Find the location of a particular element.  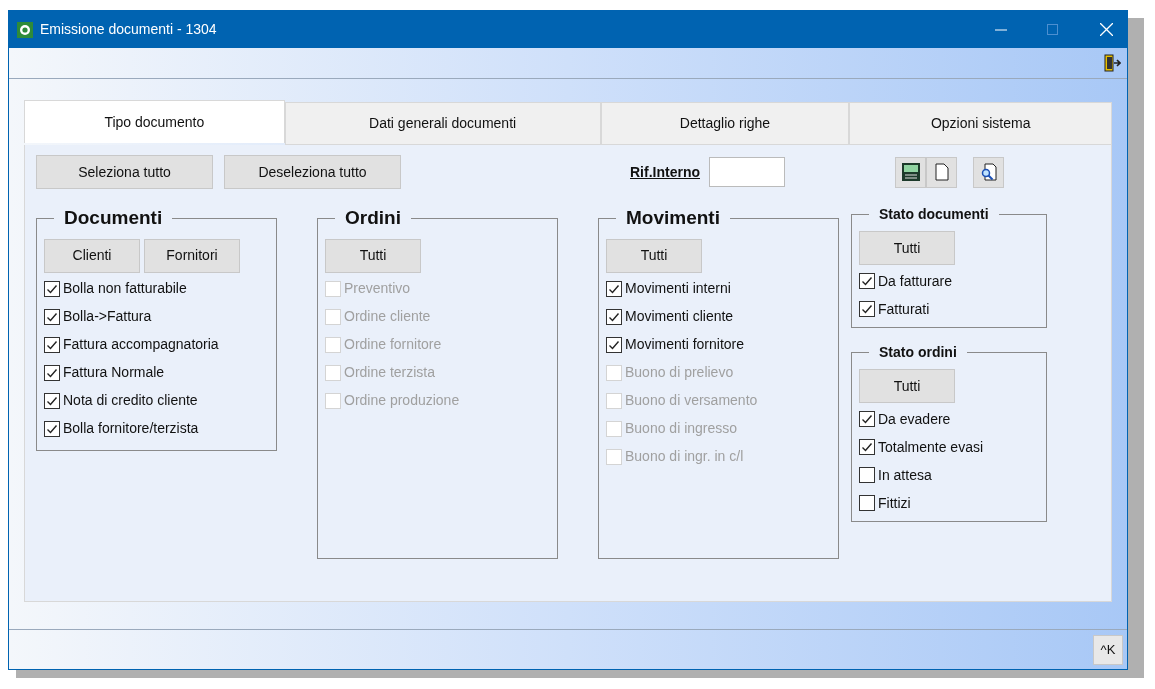

tab: Tipo documento is located at coordinates (154, 121).